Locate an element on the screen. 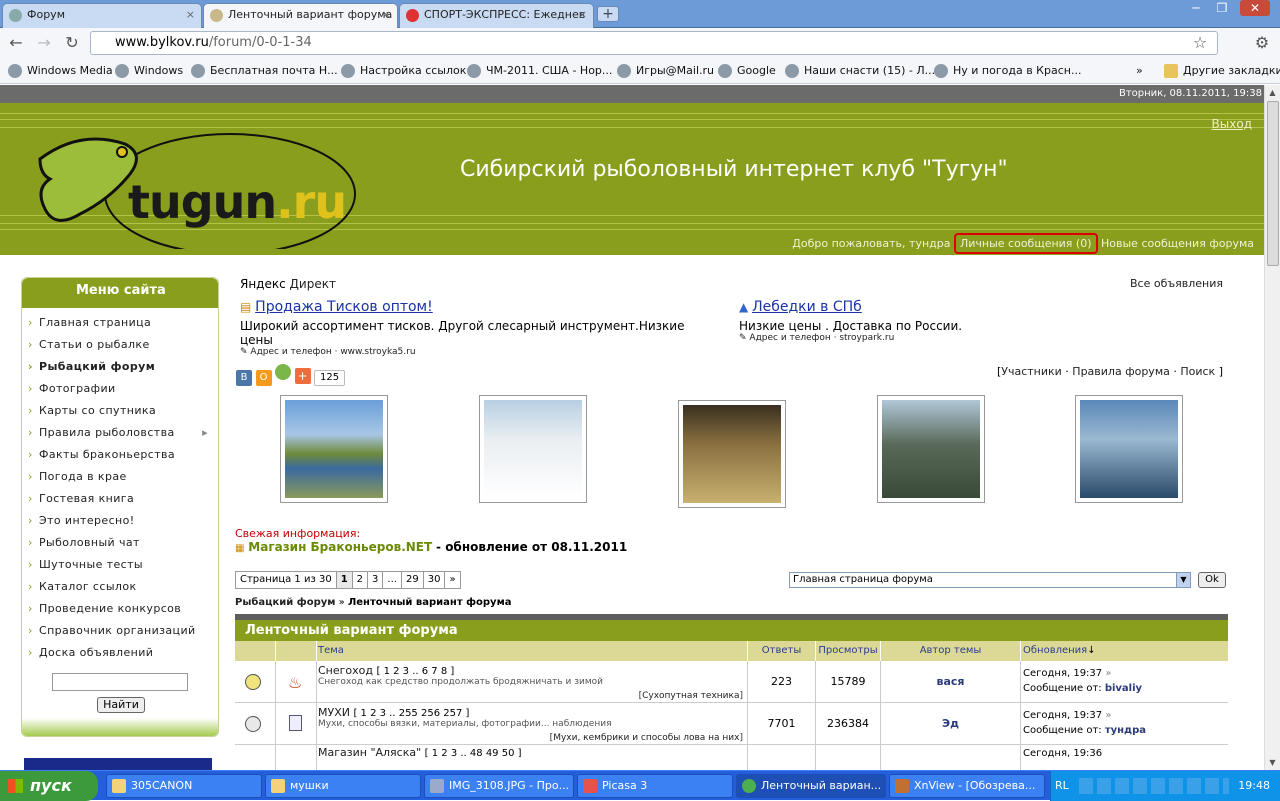 The width and height of the screenshot is (1280, 801). fresh-info-link: Магазин Браконьеров.NET is located at coordinates (340, 547).